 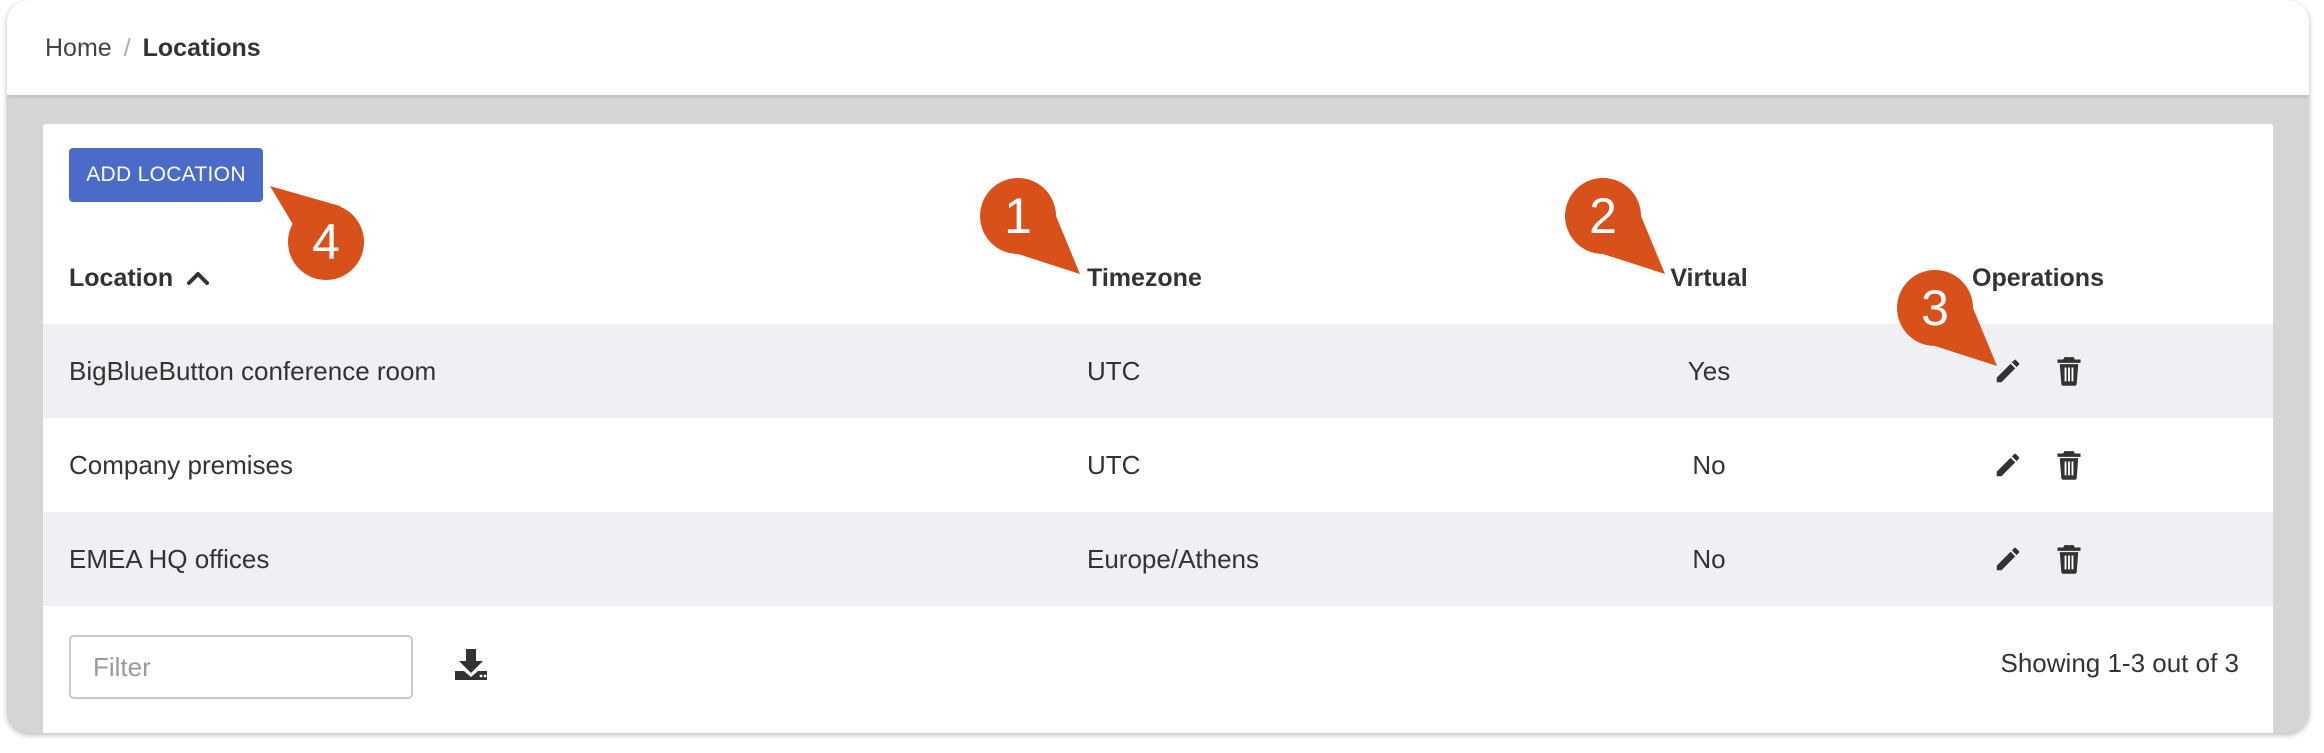 What do you see at coordinates (198, 278) in the screenshot?
I see `chevron-up-icon` at bounding box center [198, 278].